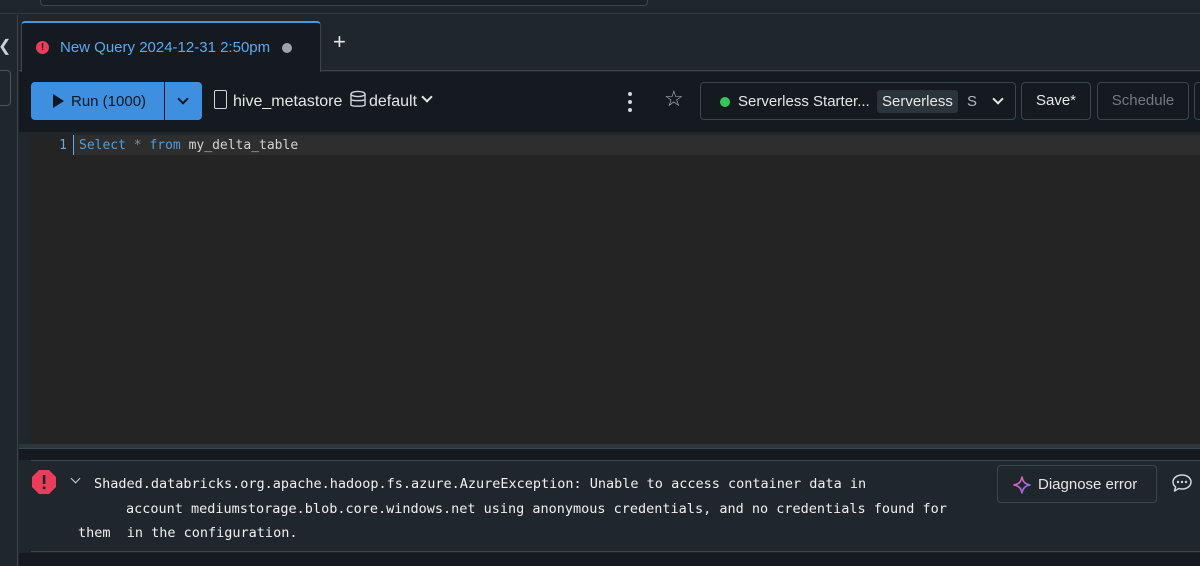 The image size is (1200, 566). I want to click on compute-size: S, so click(972, 101).